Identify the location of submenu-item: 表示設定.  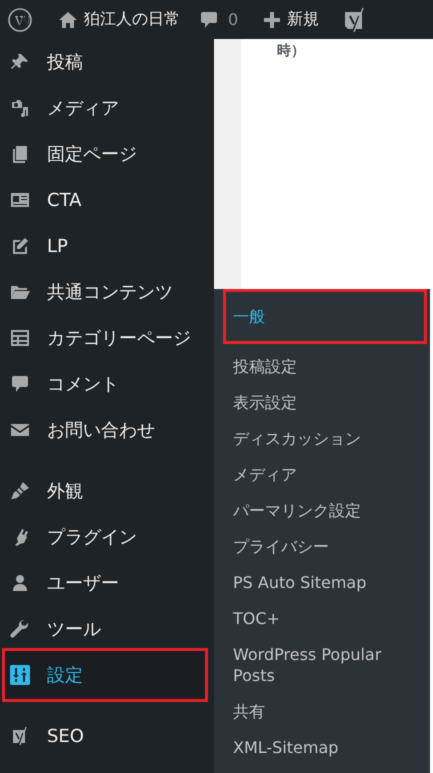
(322, 402).